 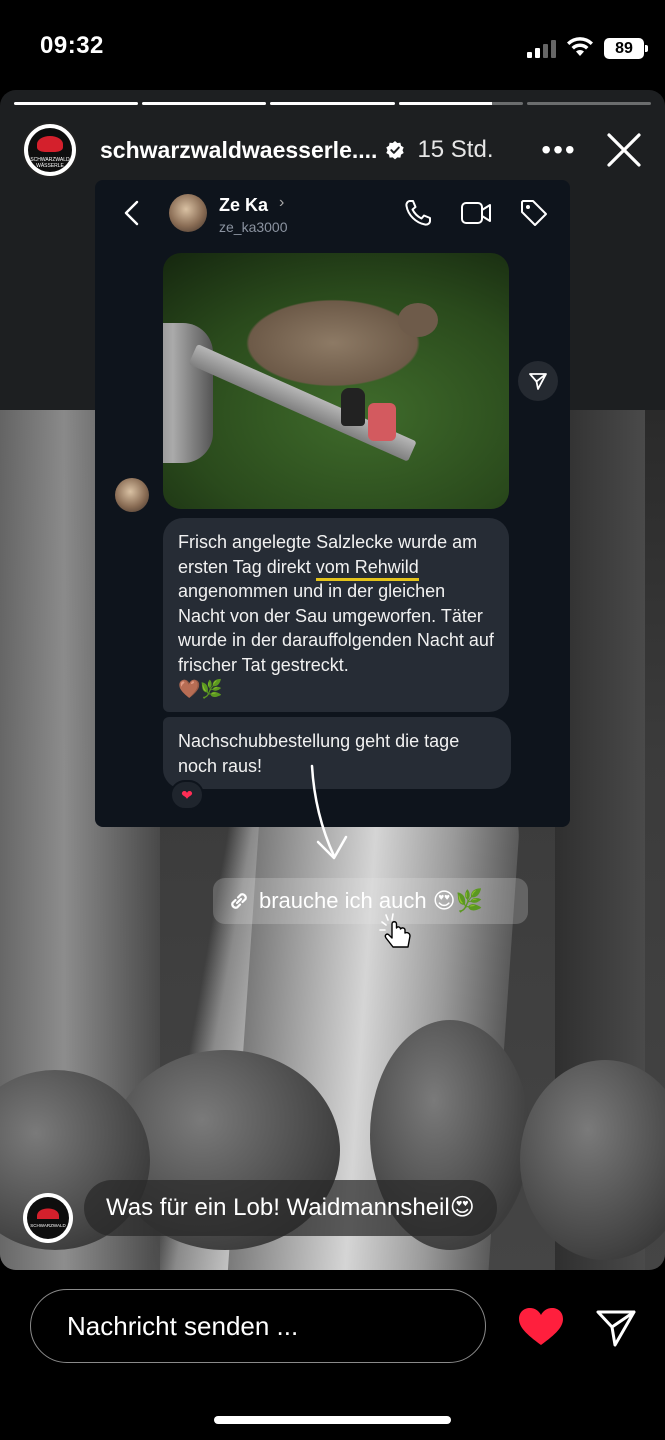 I want to click on battery-indicator: 89, so click(x=626, y=48).